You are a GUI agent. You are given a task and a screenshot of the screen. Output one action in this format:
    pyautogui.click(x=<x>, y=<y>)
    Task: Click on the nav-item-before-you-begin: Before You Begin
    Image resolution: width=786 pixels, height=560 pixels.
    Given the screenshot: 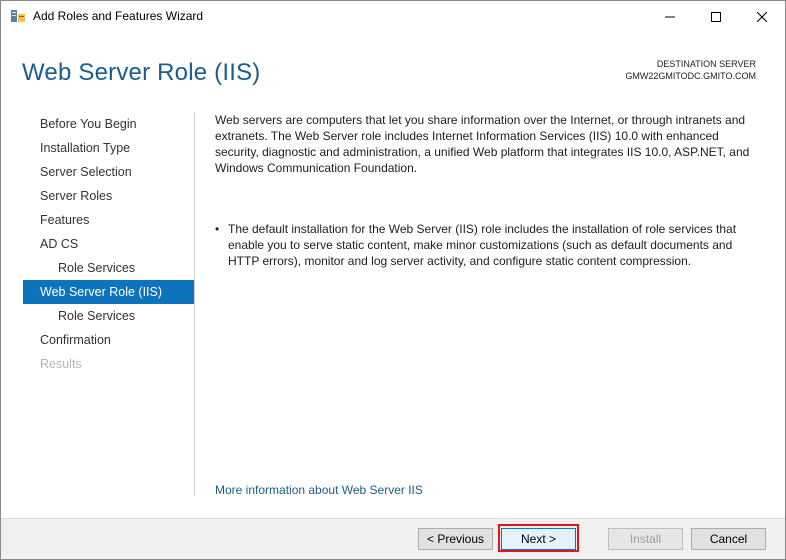 What is the action you would take?
    pyautogui.click(x=108, y=124)
    